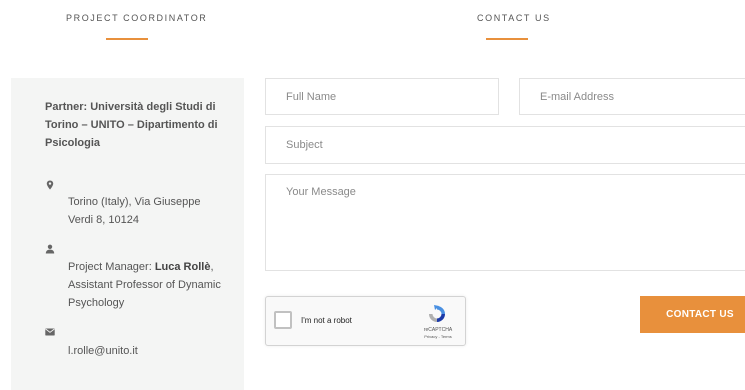 The width and height of the screenshot is (745, 390). Describe the element at coordinates (514, 18) in the screenshot. I see `contact-section-title: Contact Us` at that location.